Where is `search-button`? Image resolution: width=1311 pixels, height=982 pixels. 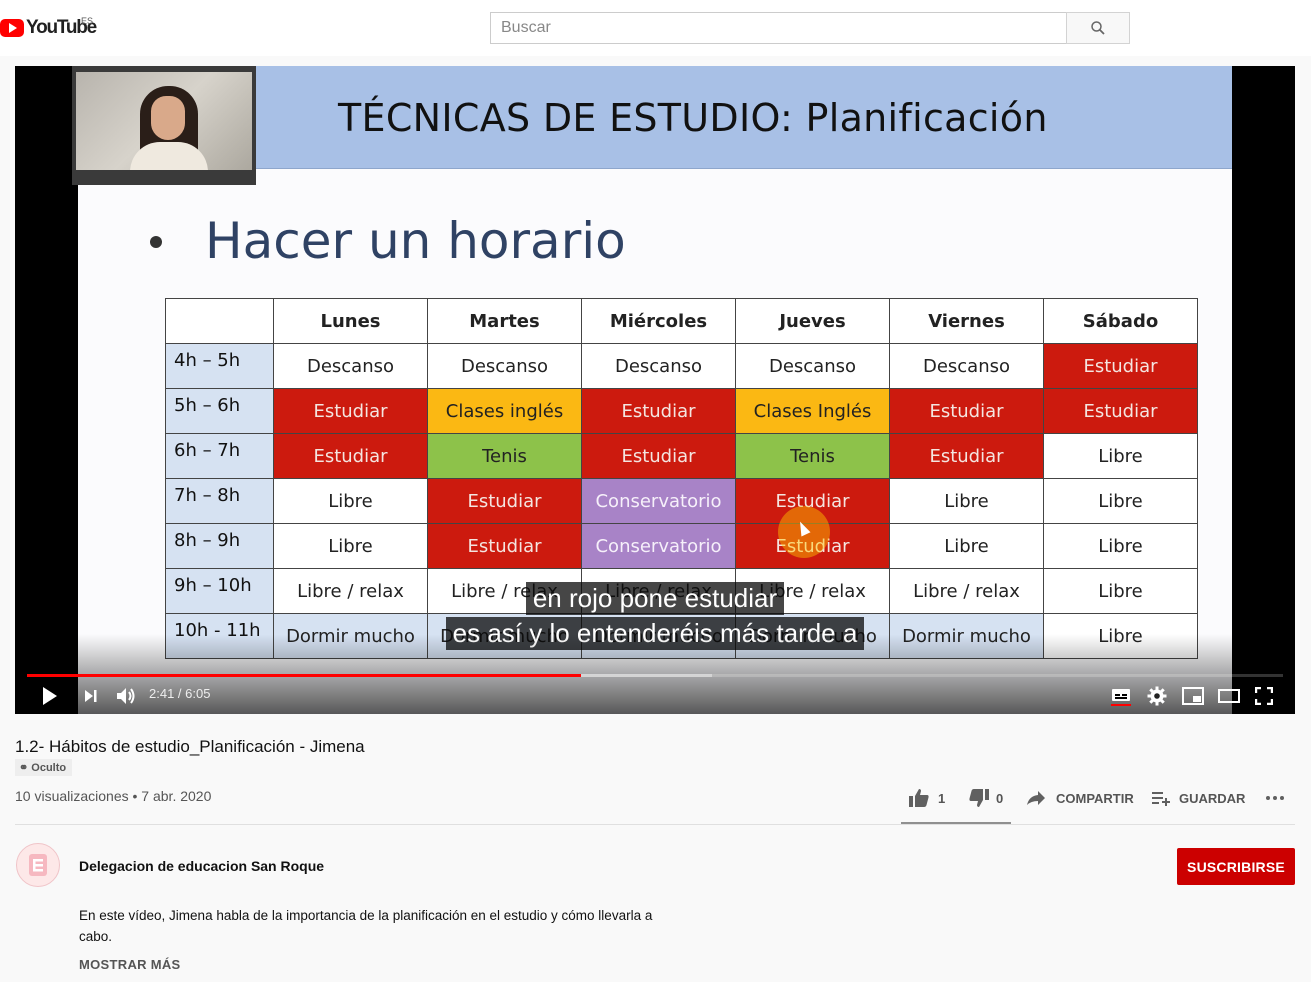
search-button is located at coordinates (1098, 28).